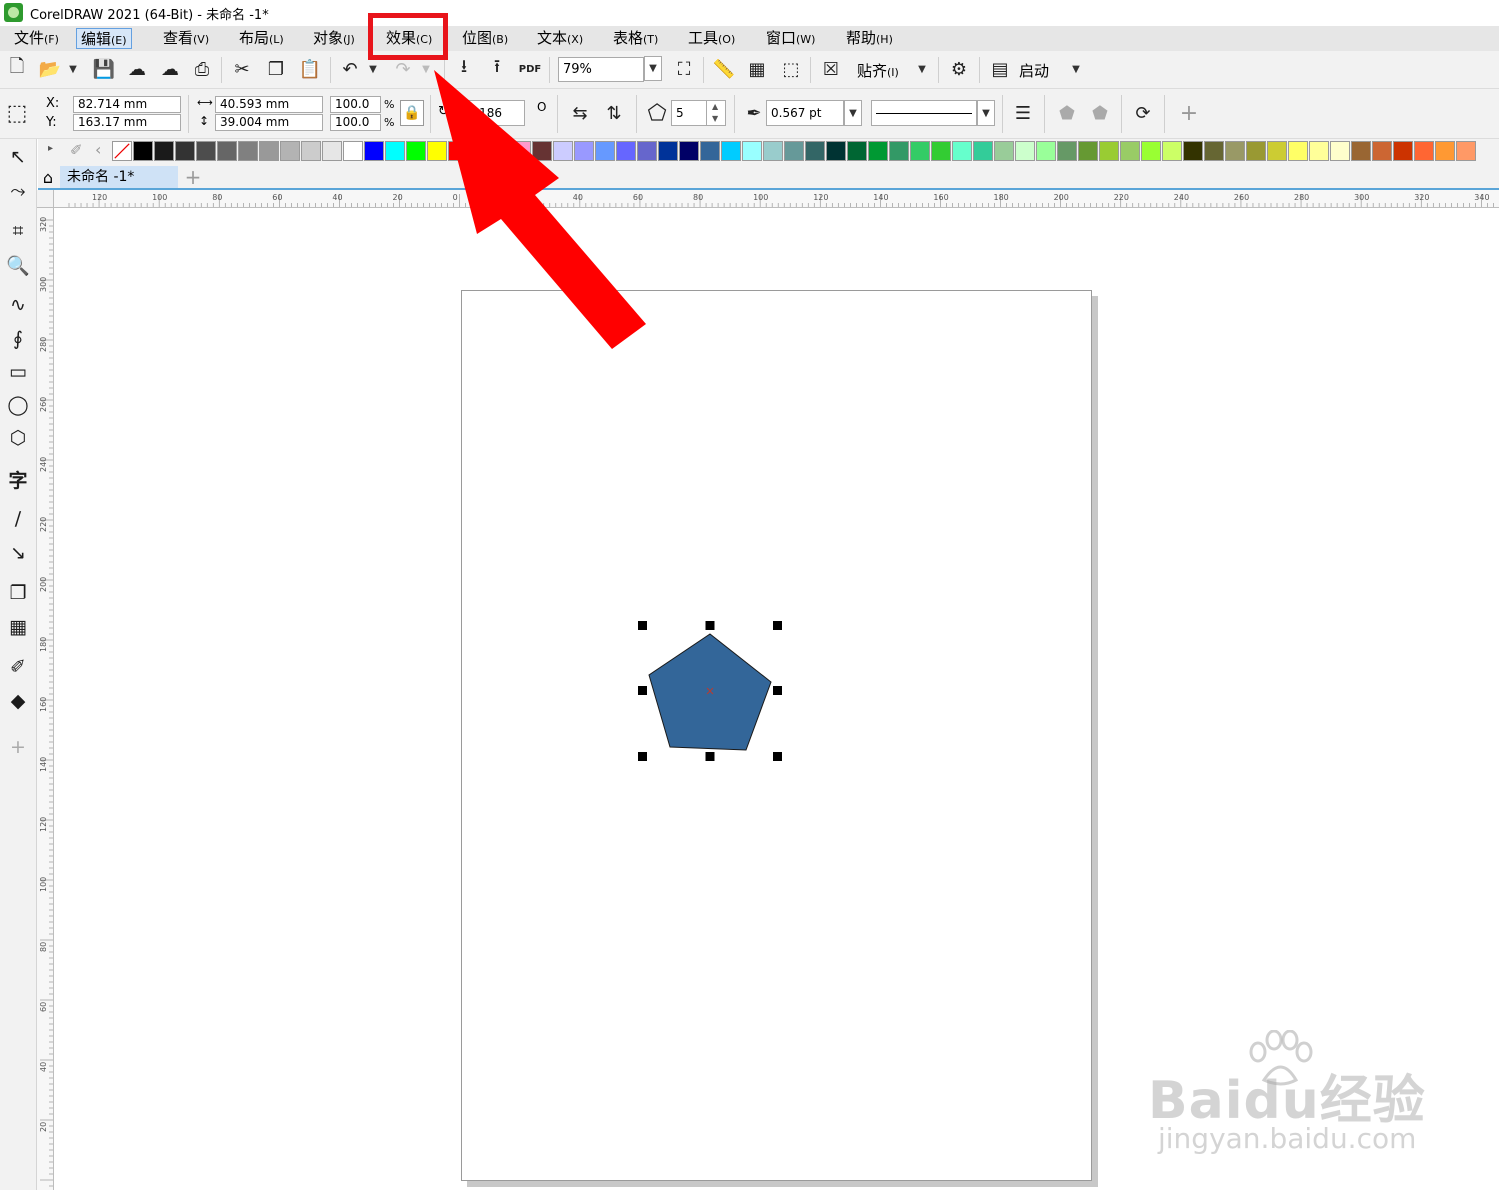 Image resolution: width=1499 pixels, height=1190 pixels. Describe the element at coordinates (924, 113) in the screenshot. I see `line-style-field` at that location.